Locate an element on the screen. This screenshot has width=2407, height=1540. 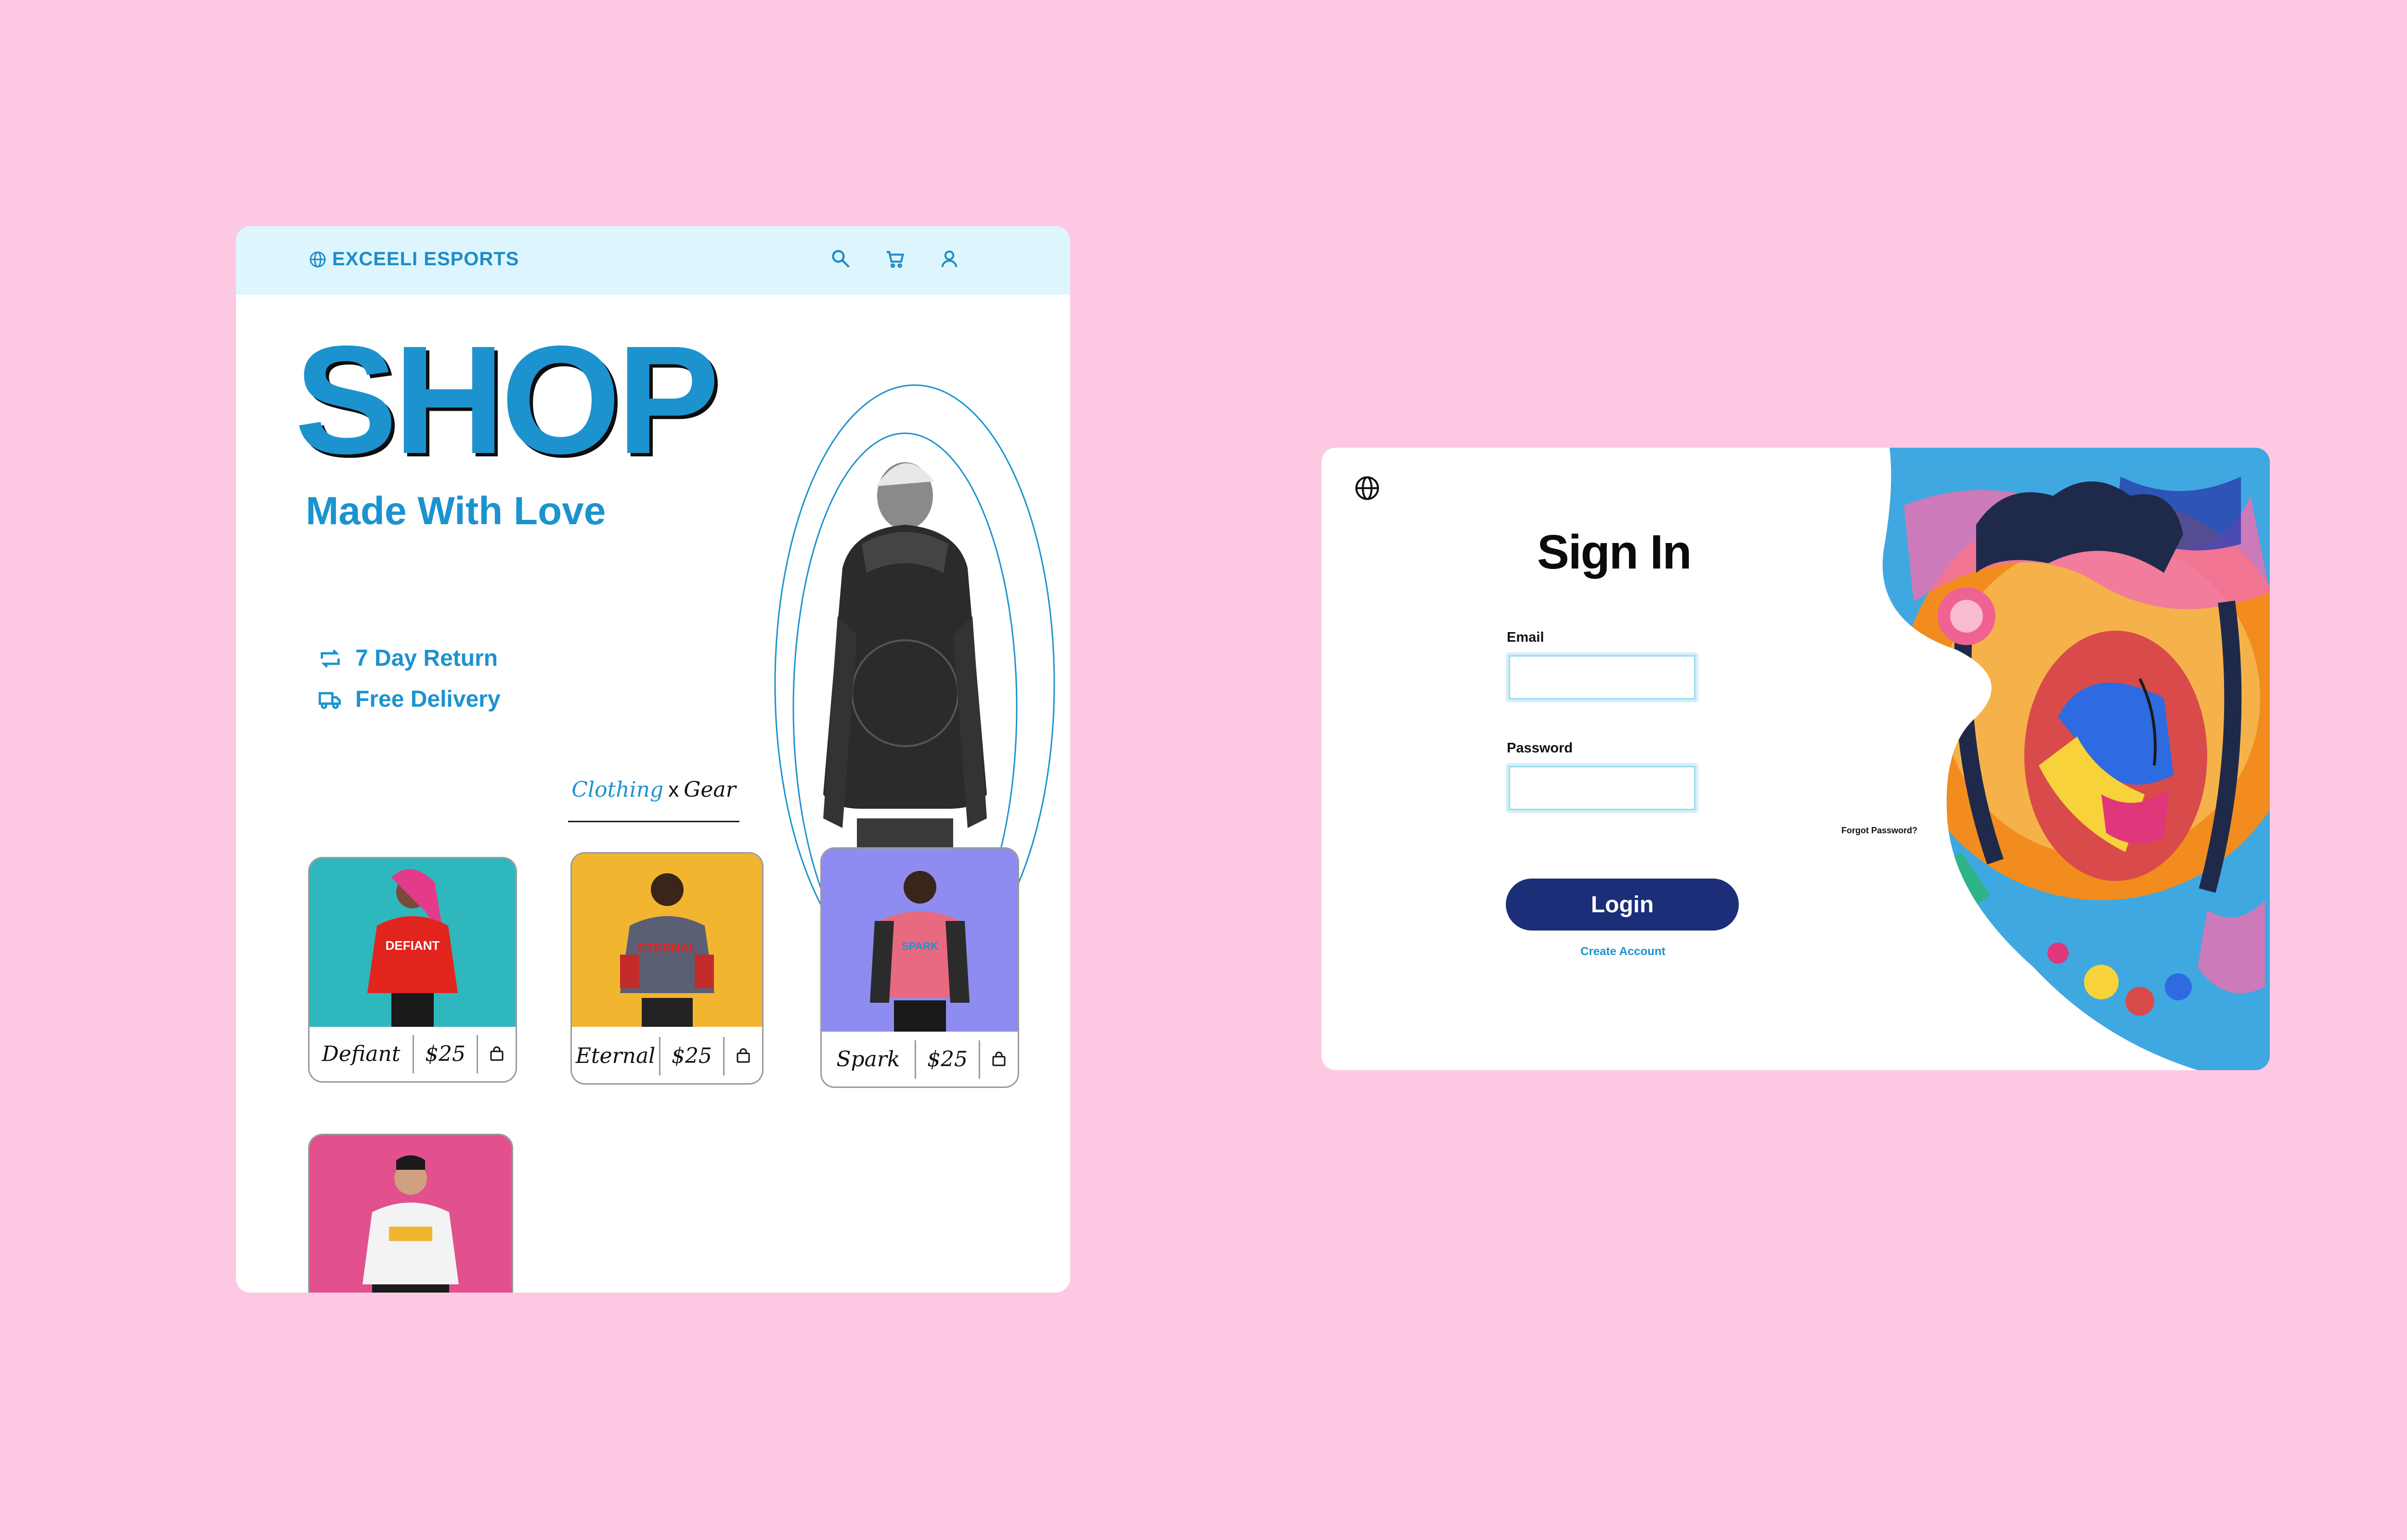
category-tabs: Clothing x Gear is located at coordinates (653, 799).